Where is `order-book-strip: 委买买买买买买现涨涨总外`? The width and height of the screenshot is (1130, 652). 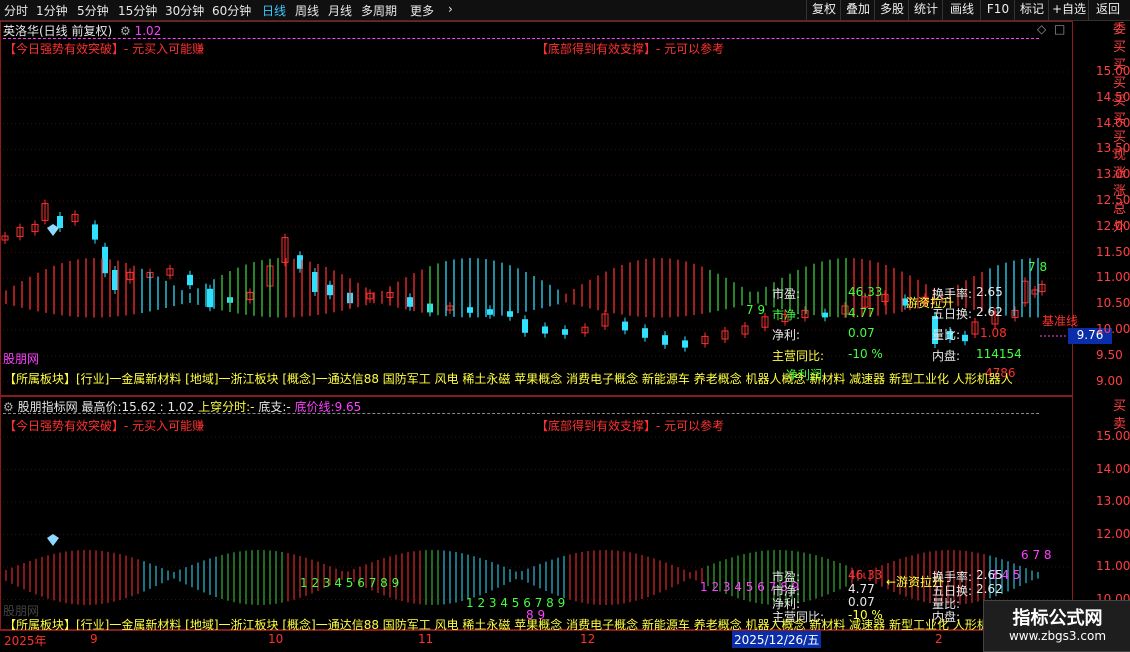 order-book-strip: 委买买买买买买现涨涨总外 is located at coordinates (1120, 128).